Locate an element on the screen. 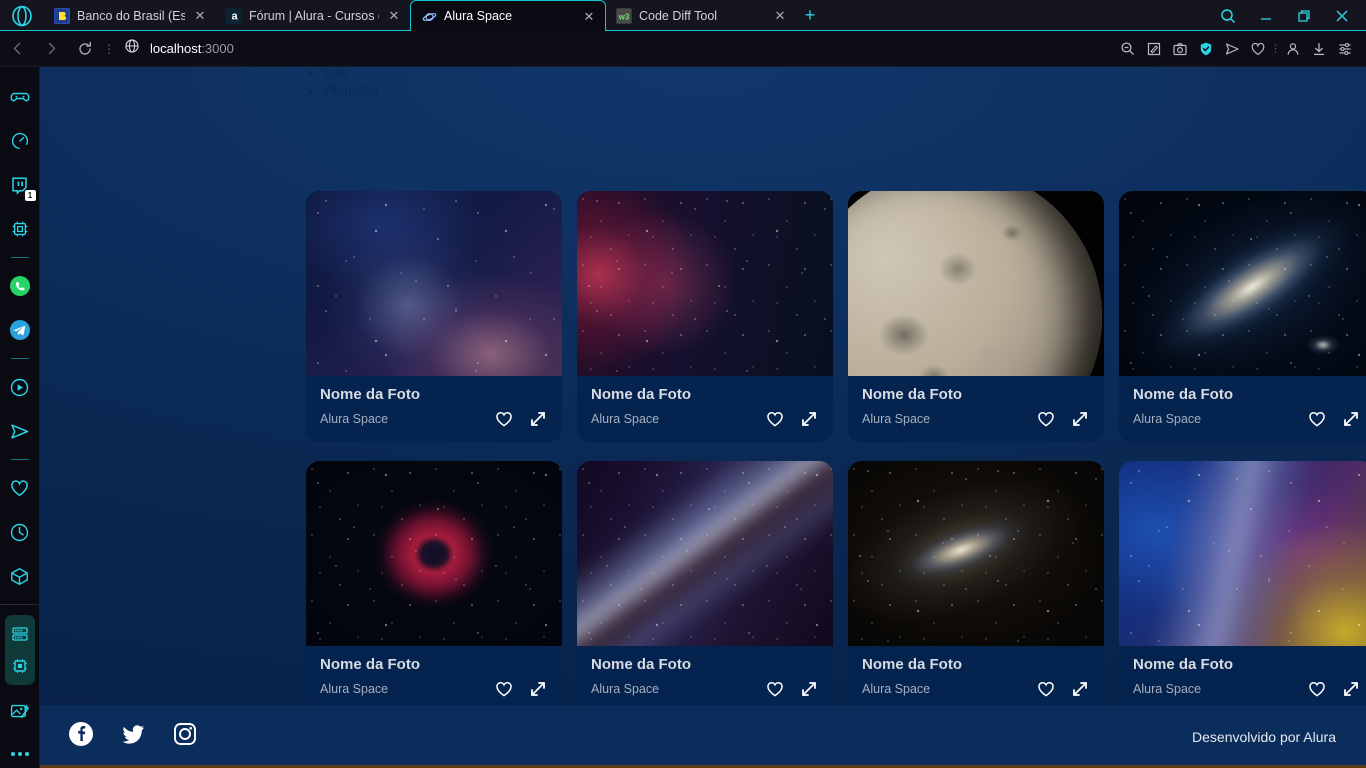 The image size is (1366, 768). cube-icon is located at coordinates (20, 576).